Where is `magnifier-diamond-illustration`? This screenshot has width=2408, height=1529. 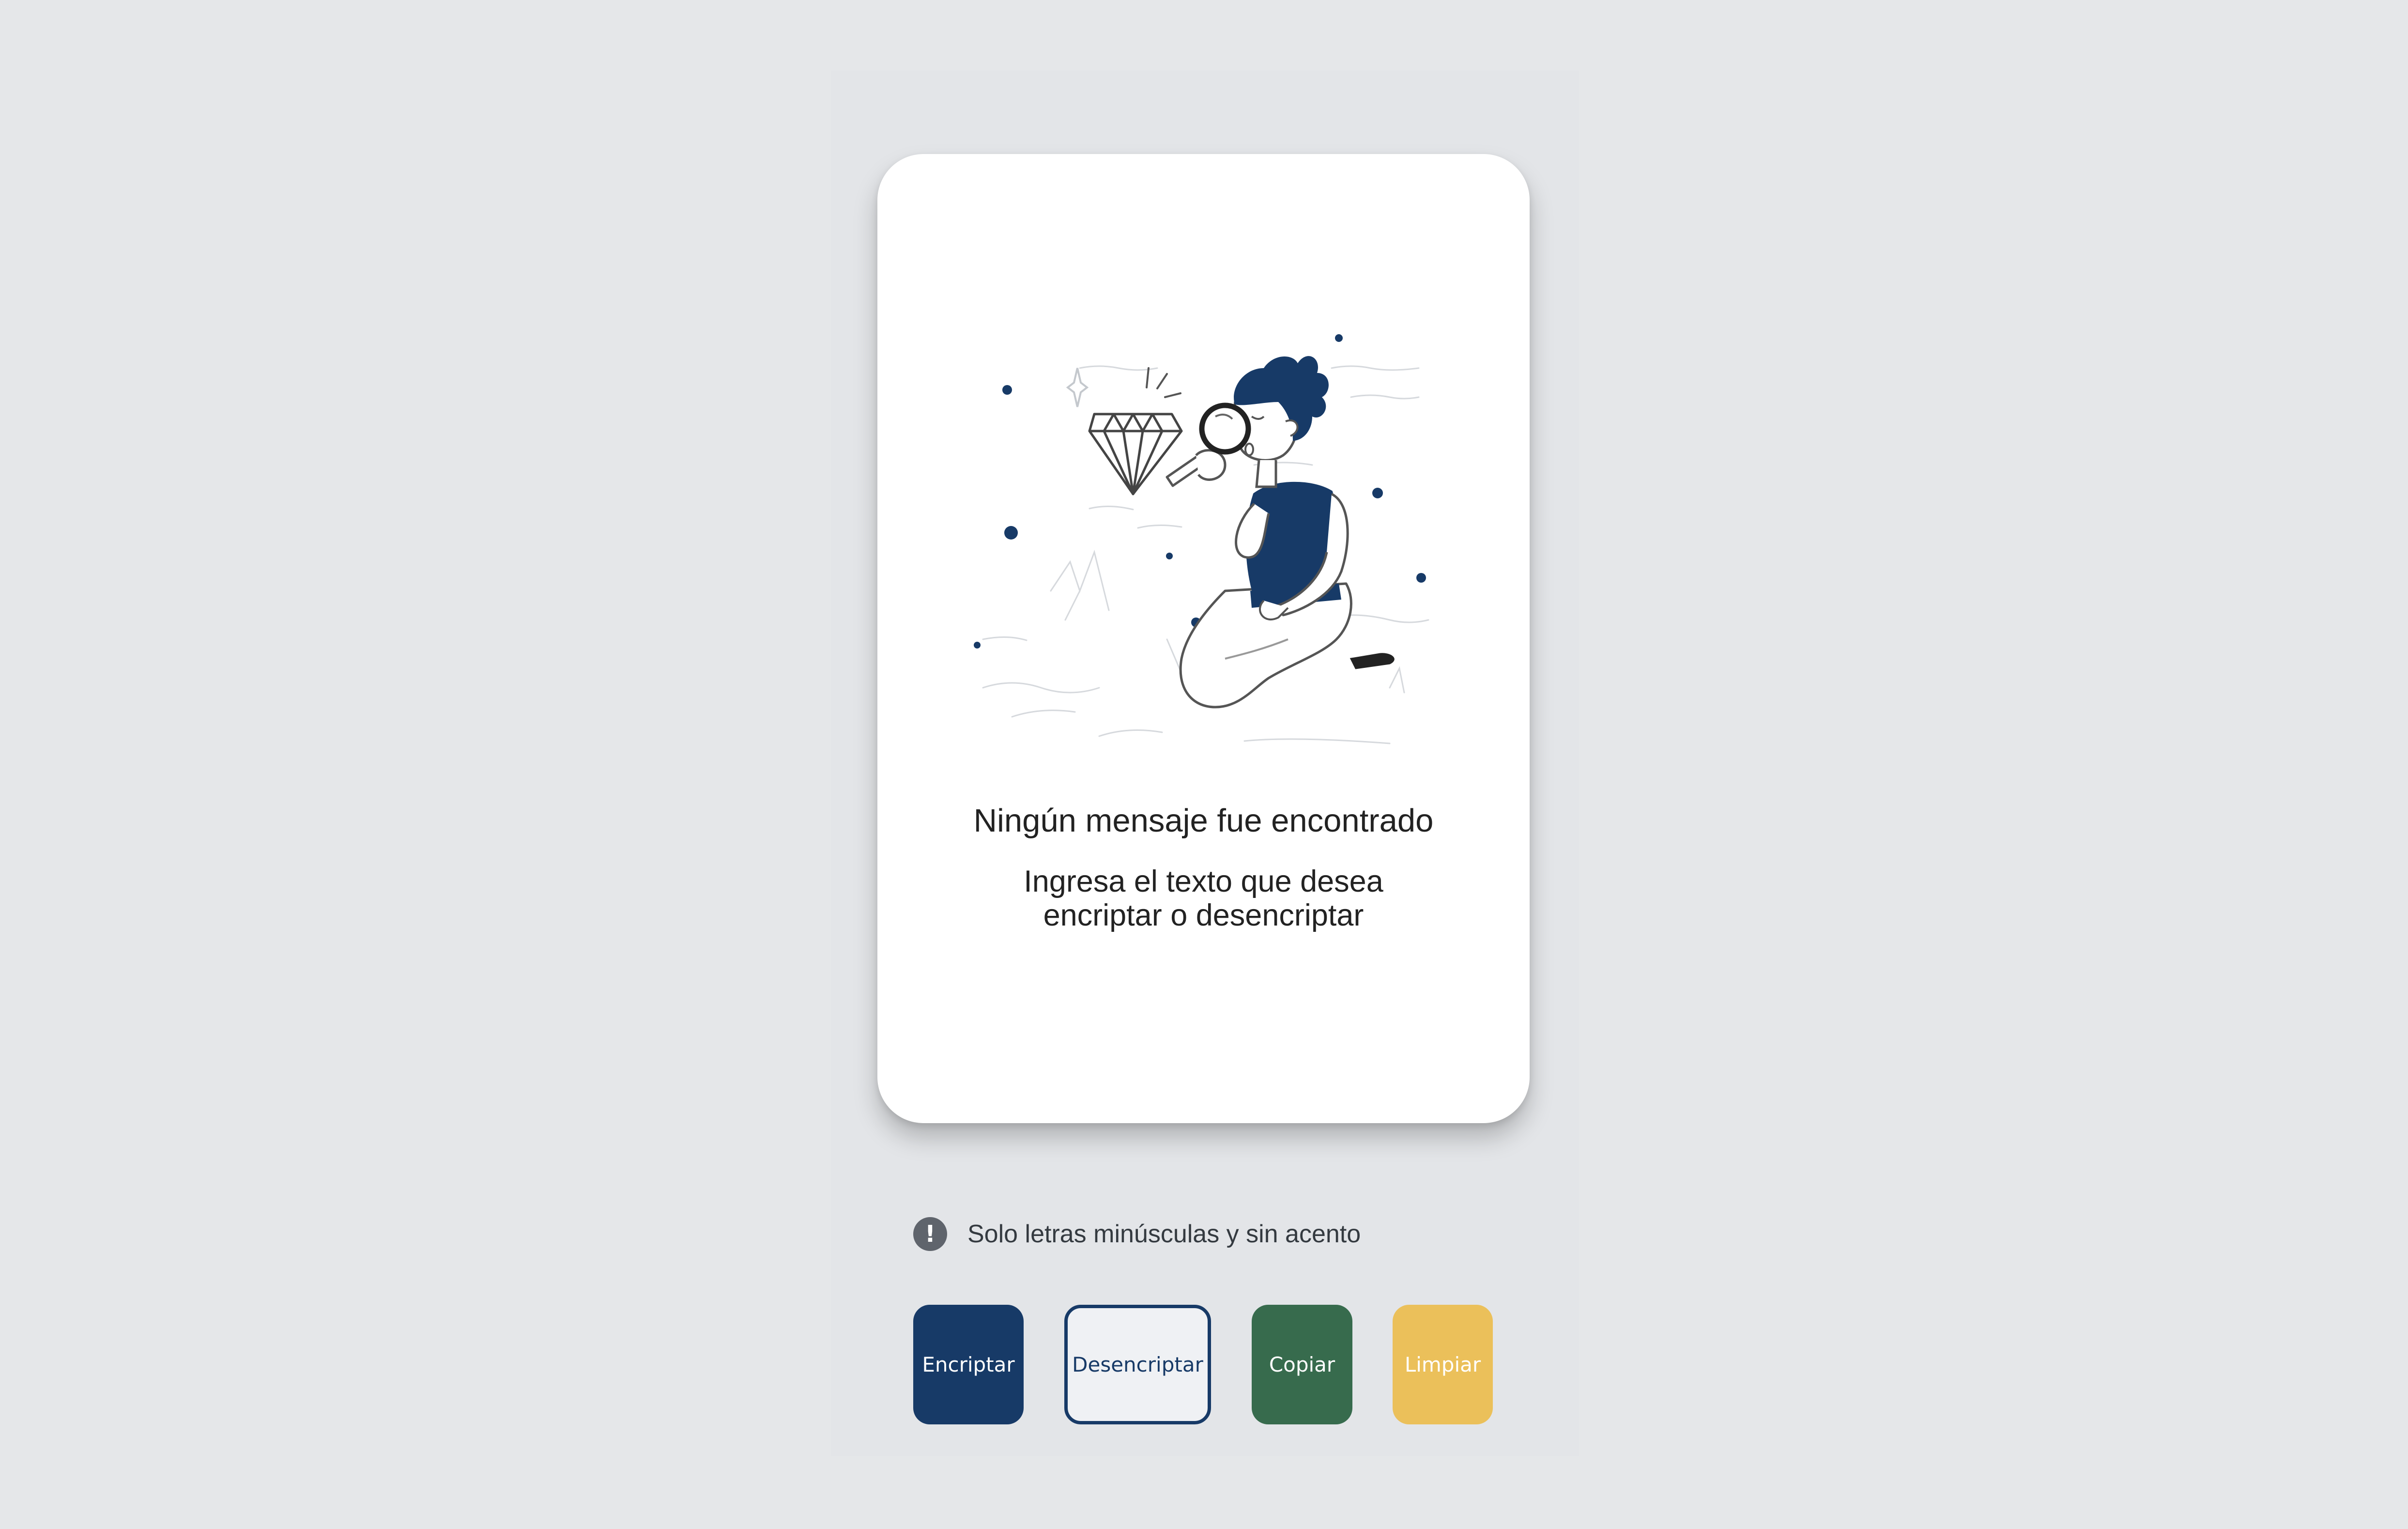
magnifier-diamond-illustration is located at coordinates (1201, 539).